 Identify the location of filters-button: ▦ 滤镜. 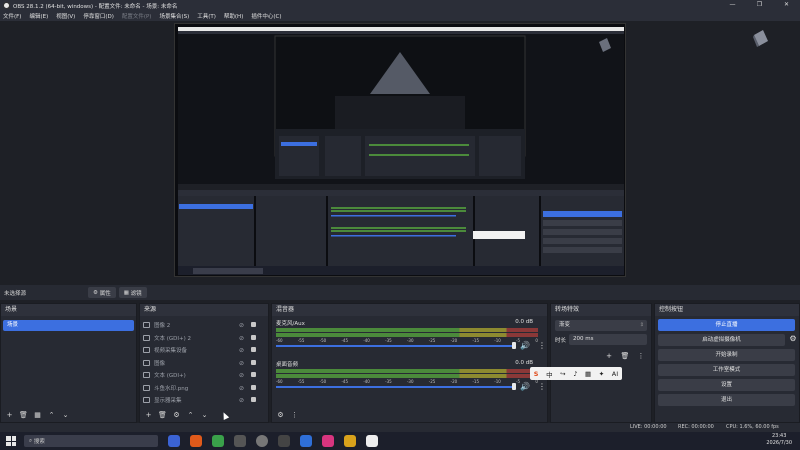
(132, 292).